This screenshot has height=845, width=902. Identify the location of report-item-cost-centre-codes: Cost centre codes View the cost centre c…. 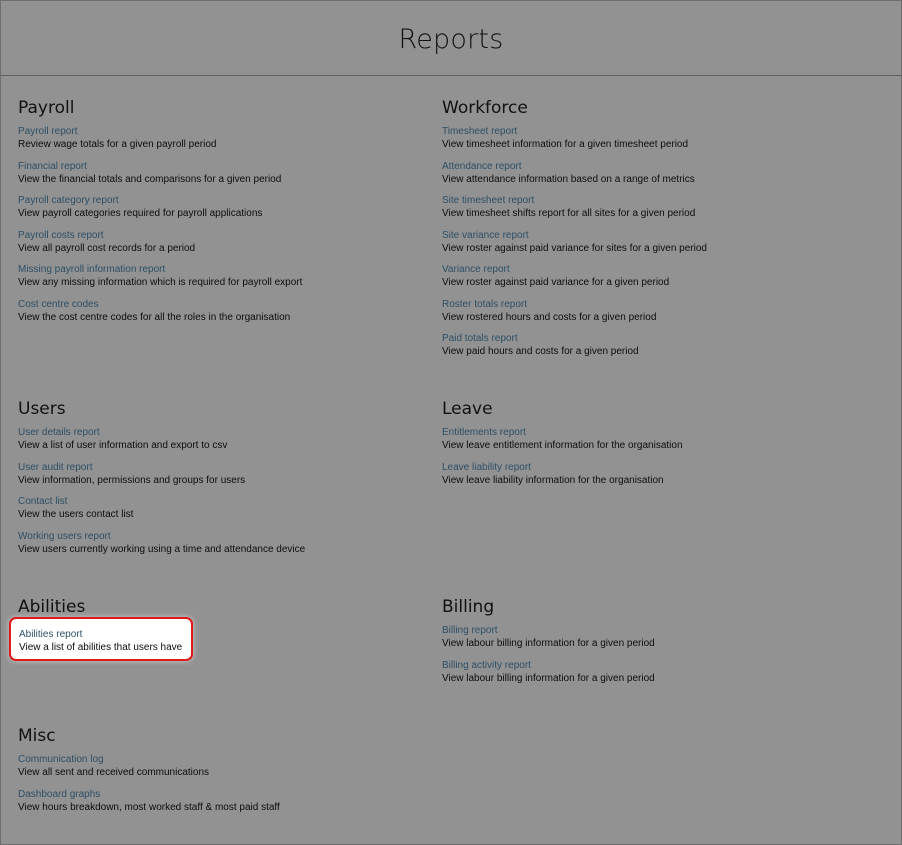
(223, 315).